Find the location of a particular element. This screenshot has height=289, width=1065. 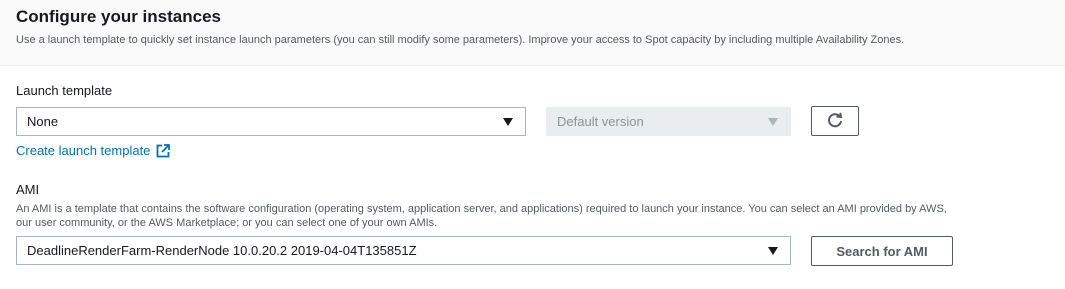

launch-template-value: None is located at coordinates (43, 121).